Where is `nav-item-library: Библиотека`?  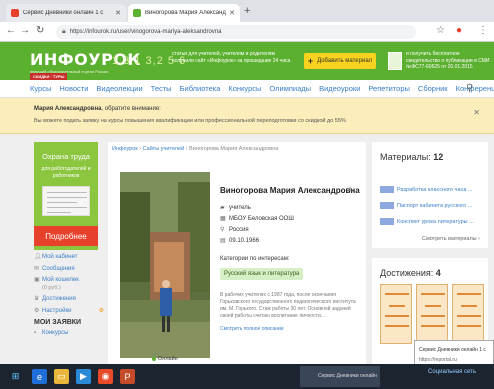
nav-item-library: Библиотека is located at coordinates (200, 88).